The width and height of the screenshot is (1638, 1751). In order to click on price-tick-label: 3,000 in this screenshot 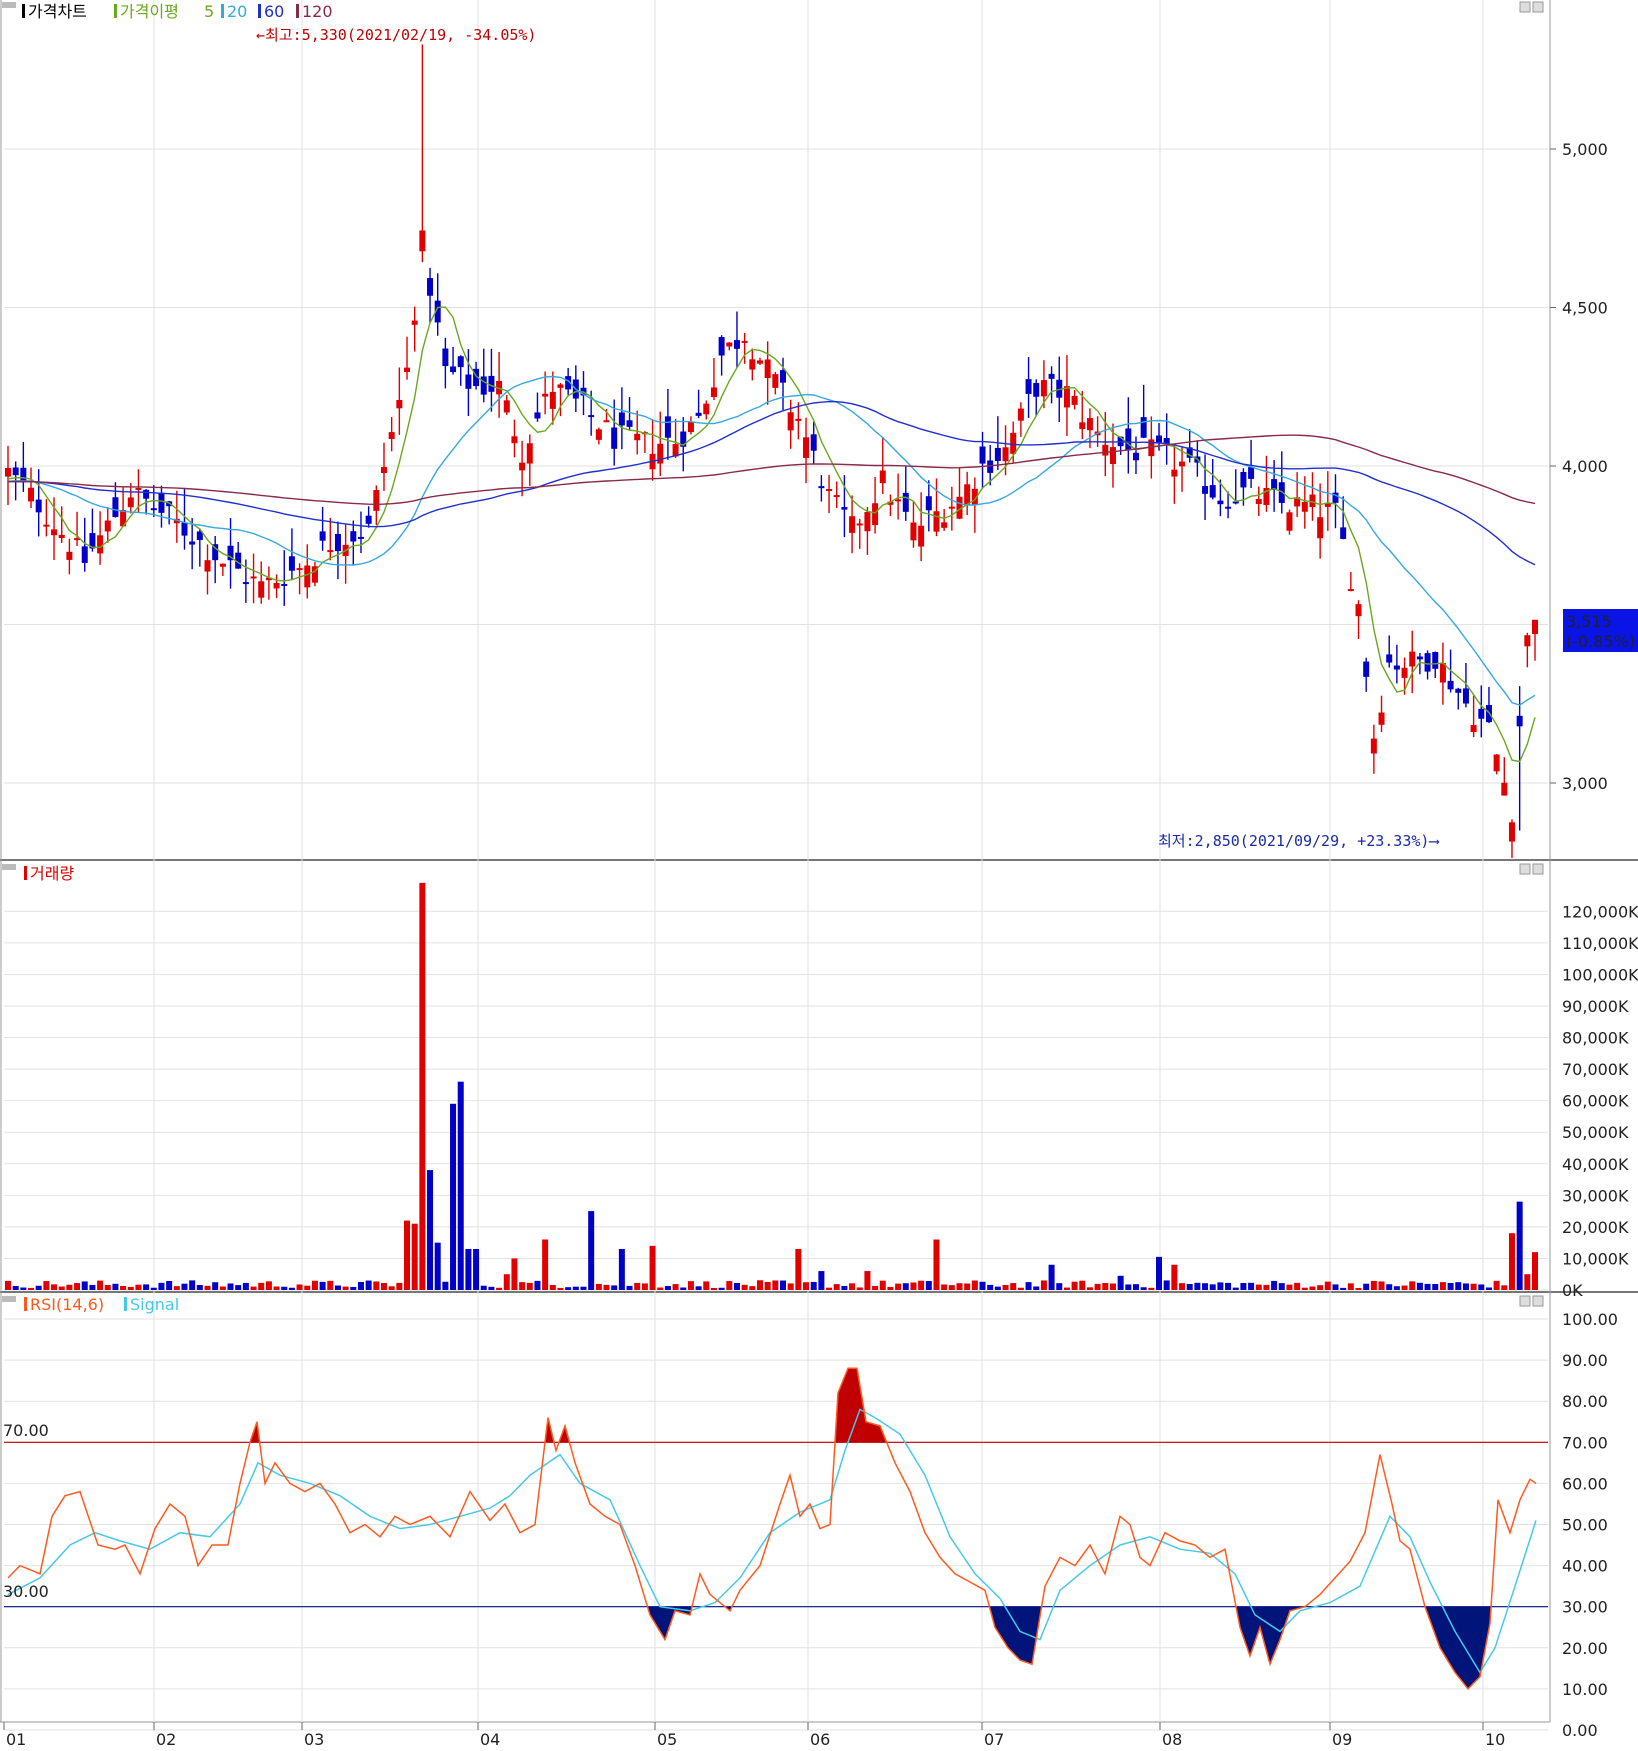, I will do `click(1585, 783)`.